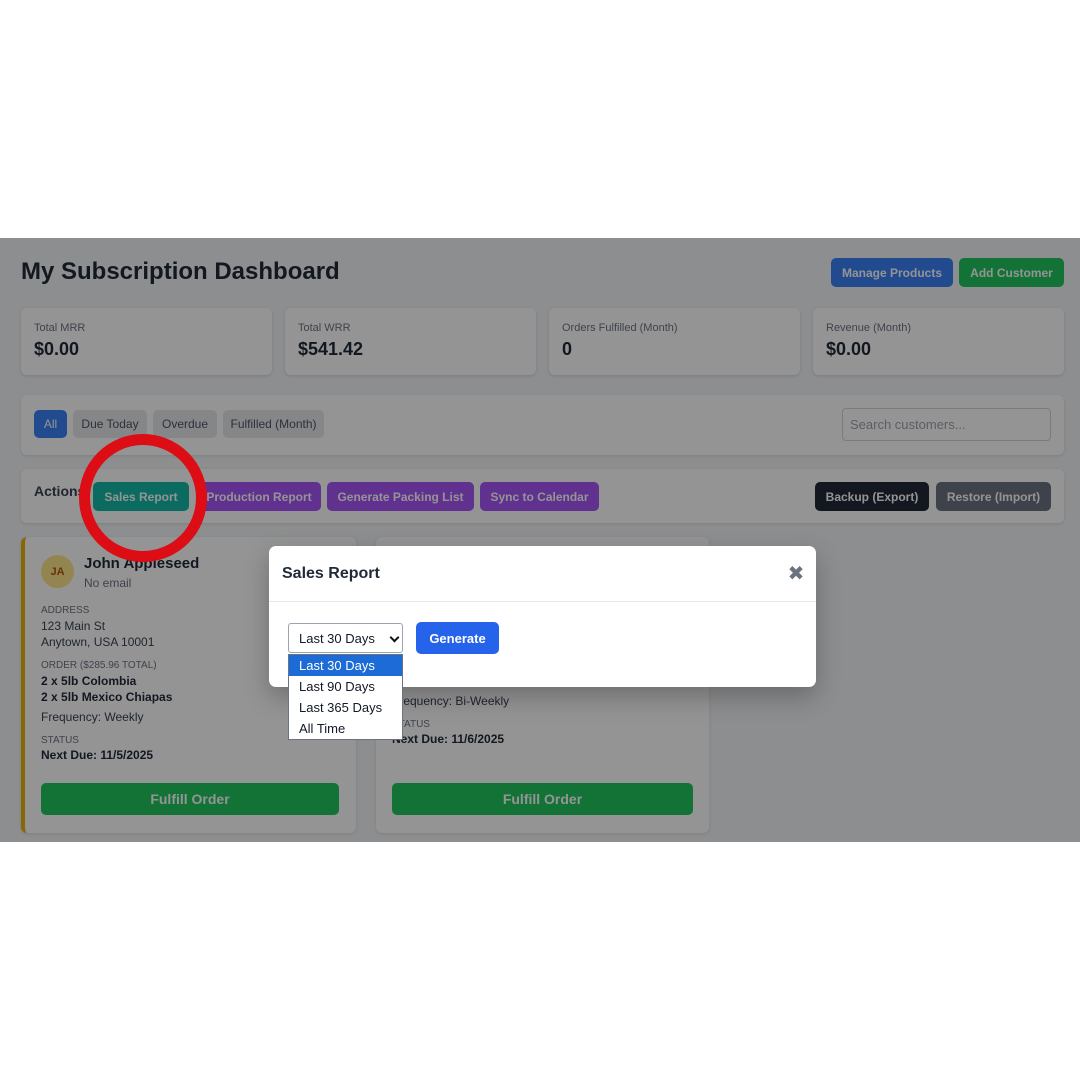  I want to click on date-range-option: All Time, so click(345, 728).